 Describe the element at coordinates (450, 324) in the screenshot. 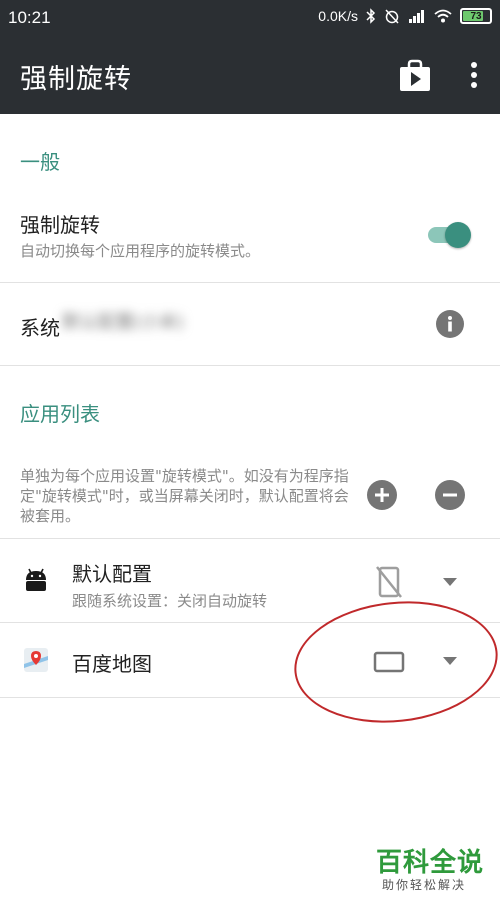

I see `info-icon` at that location.